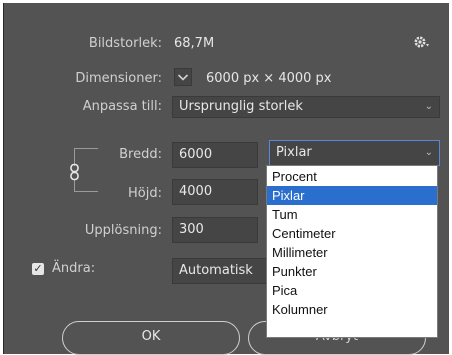  I want to click on fit-to-value: Ursprunglig storlek, so click(241, 106).